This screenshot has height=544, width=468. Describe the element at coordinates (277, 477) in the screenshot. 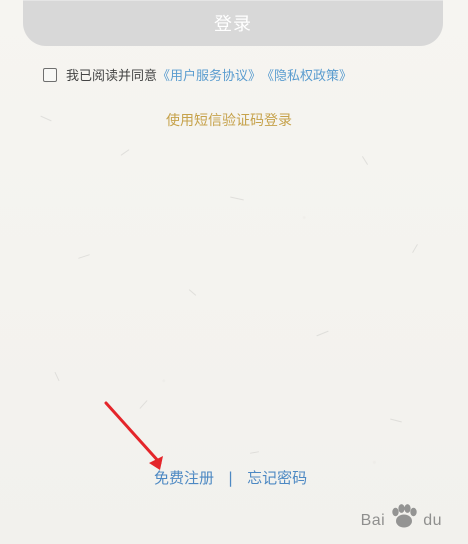

I see `forgot-password-link: 忘记密码` at that location.